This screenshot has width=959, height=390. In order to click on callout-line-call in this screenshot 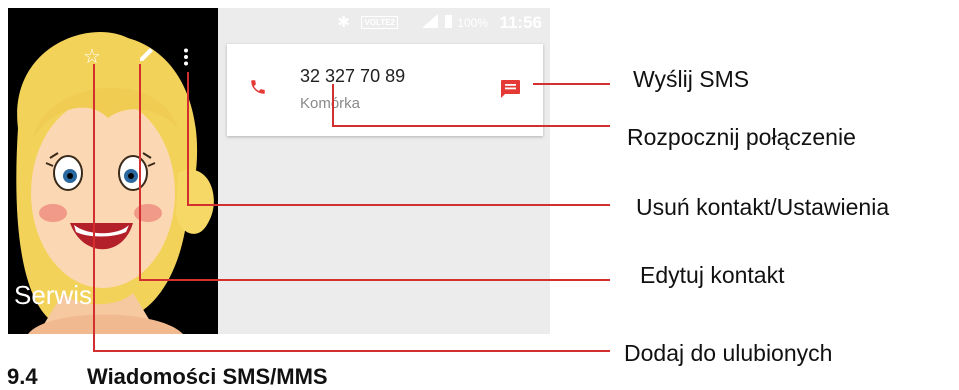, I will do `click(471, 105)`.